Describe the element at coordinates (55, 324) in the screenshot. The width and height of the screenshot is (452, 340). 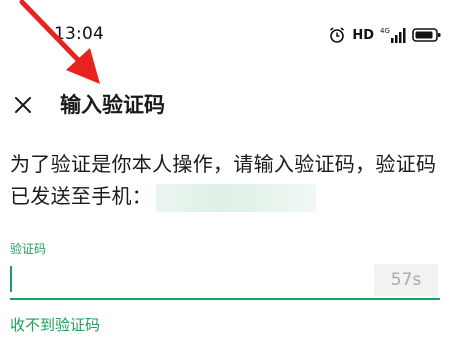
I see `no-code-received-link: 收不到验证码` at that location.